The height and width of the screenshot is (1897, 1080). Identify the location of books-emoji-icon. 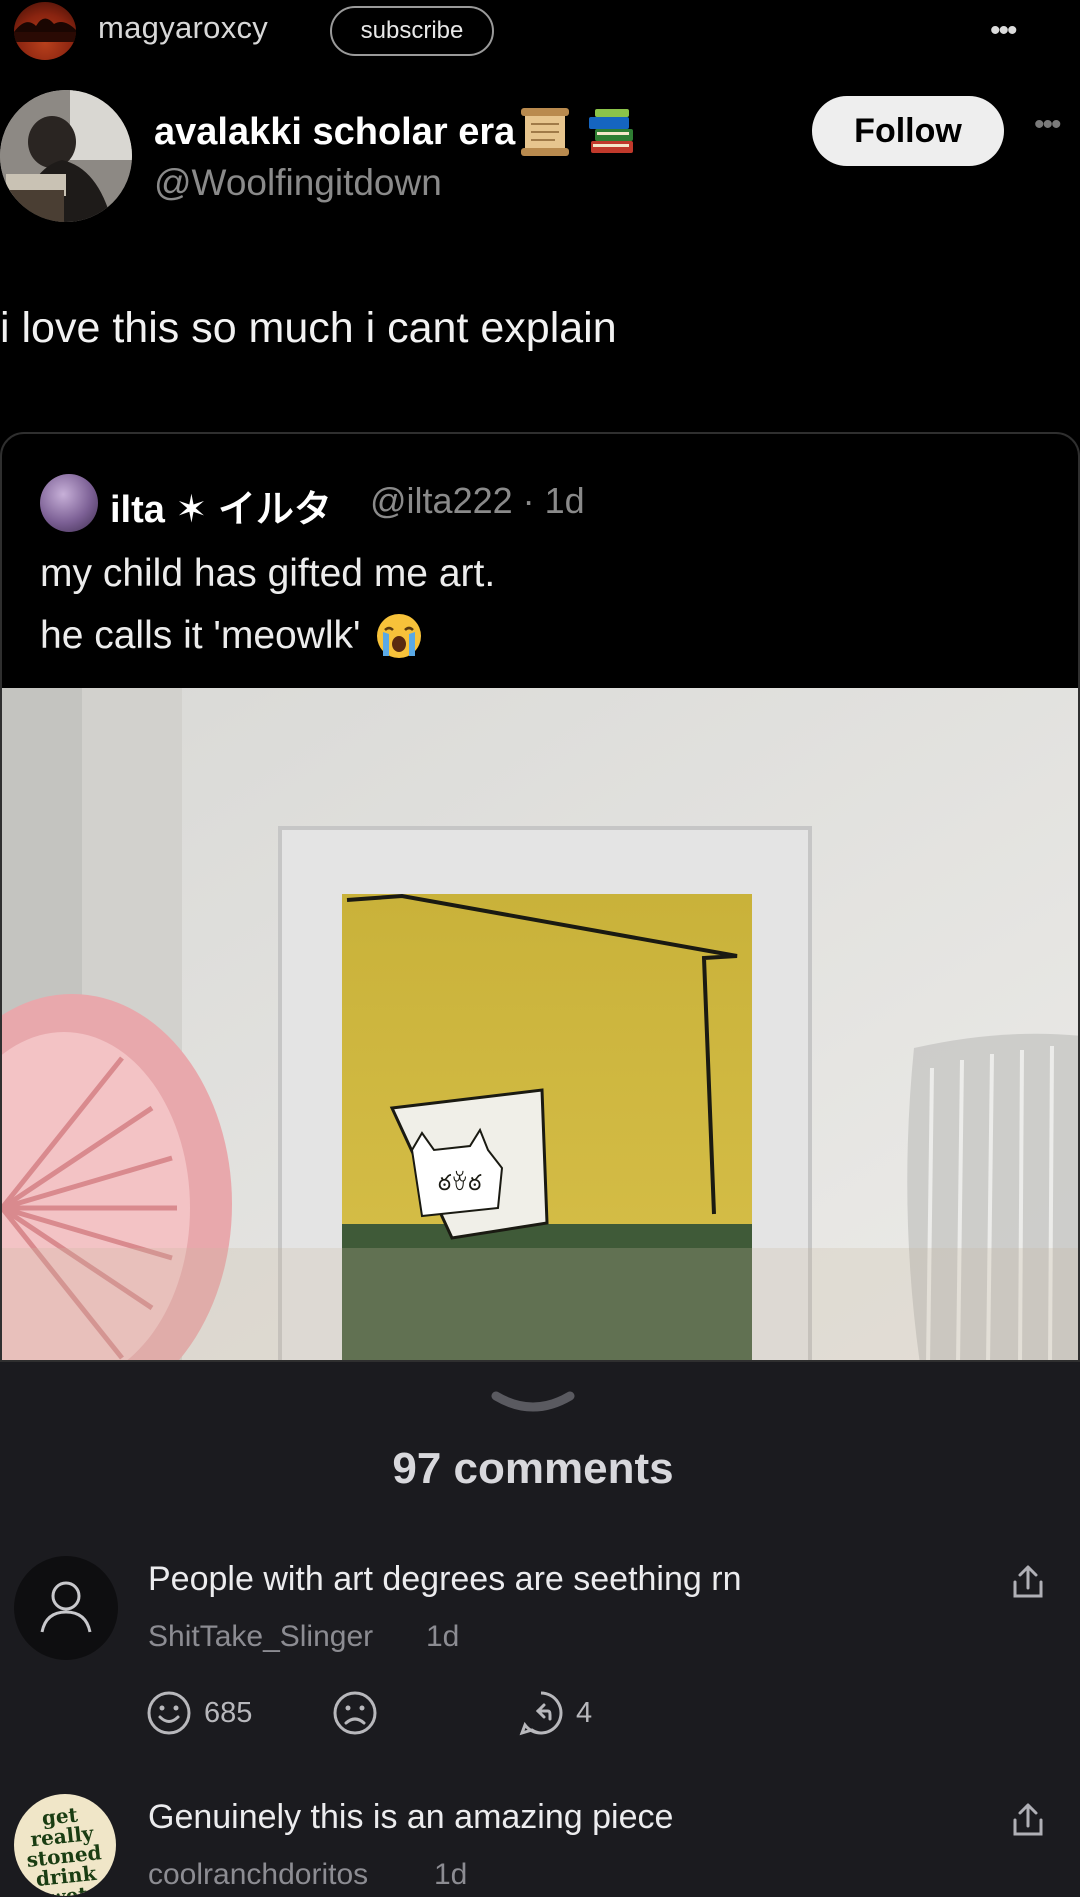
(612, 132).